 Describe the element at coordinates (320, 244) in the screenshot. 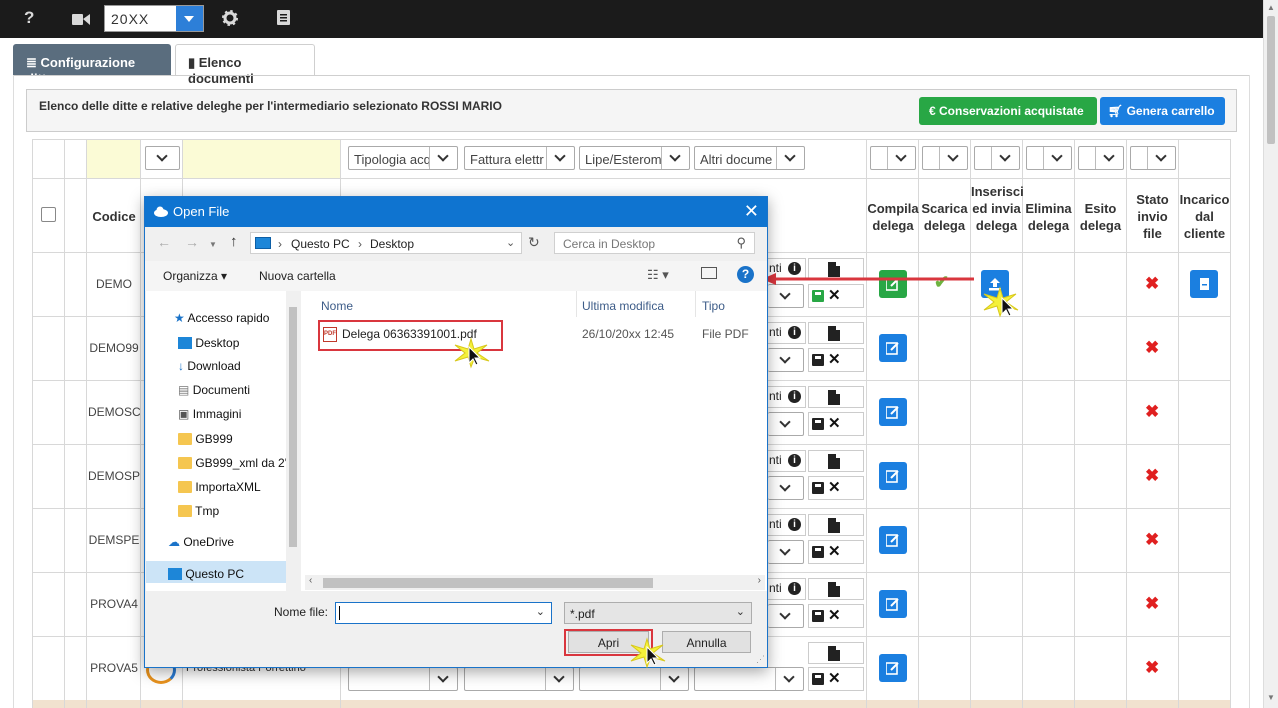

I see `breadcrumb-questo-pc: Questo PC` at that location.